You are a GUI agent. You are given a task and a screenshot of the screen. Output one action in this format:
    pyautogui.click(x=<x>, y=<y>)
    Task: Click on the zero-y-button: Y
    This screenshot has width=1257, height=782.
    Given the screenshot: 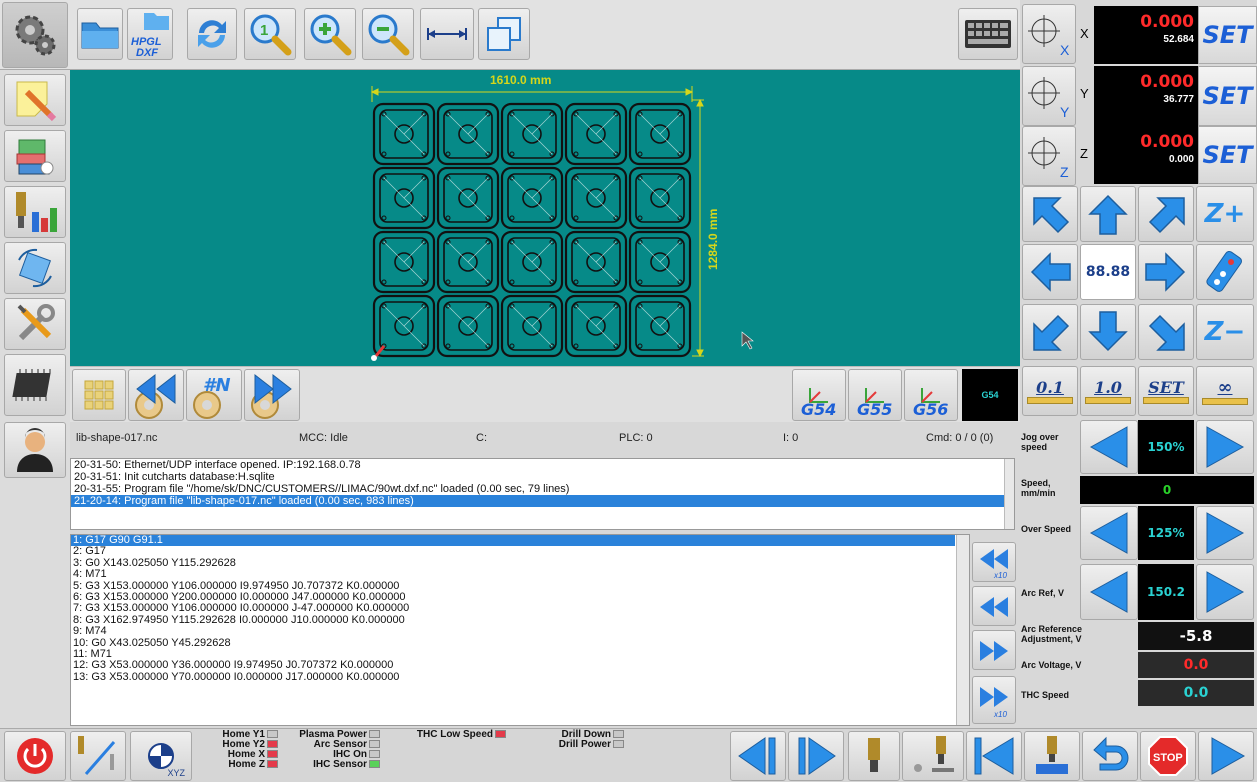 What is the action you would take?
    pyautogui.click(x=1049, y=96)
    